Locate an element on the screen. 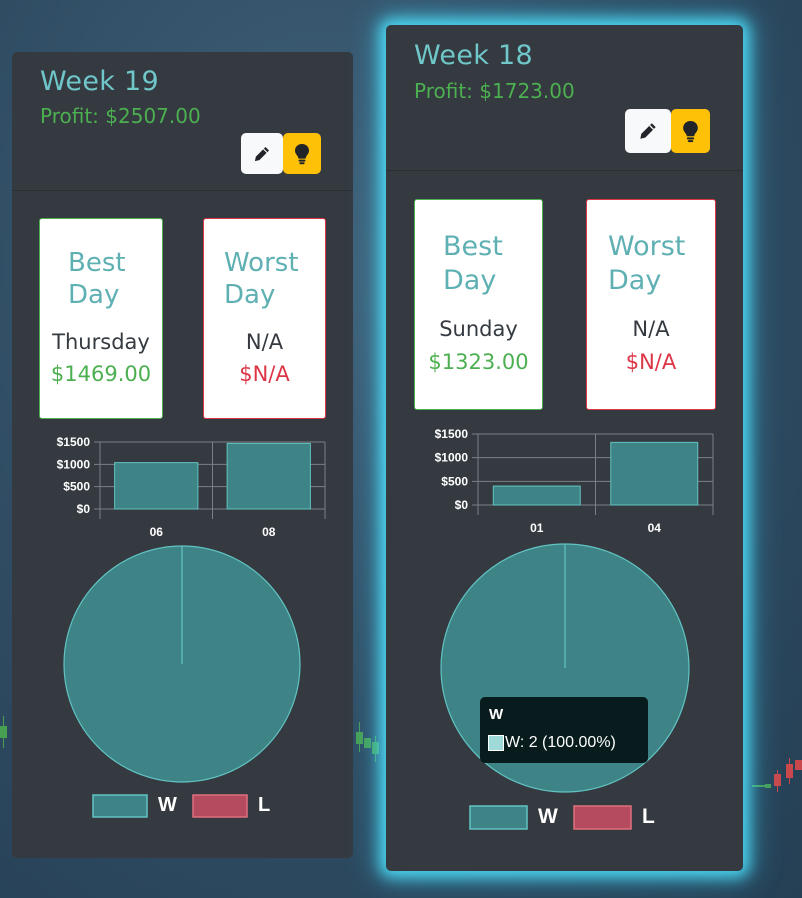 Image resolution: width=802 pixels, height=898 pixels. x-tick-label: 08 is located at coordinates (269, 532).